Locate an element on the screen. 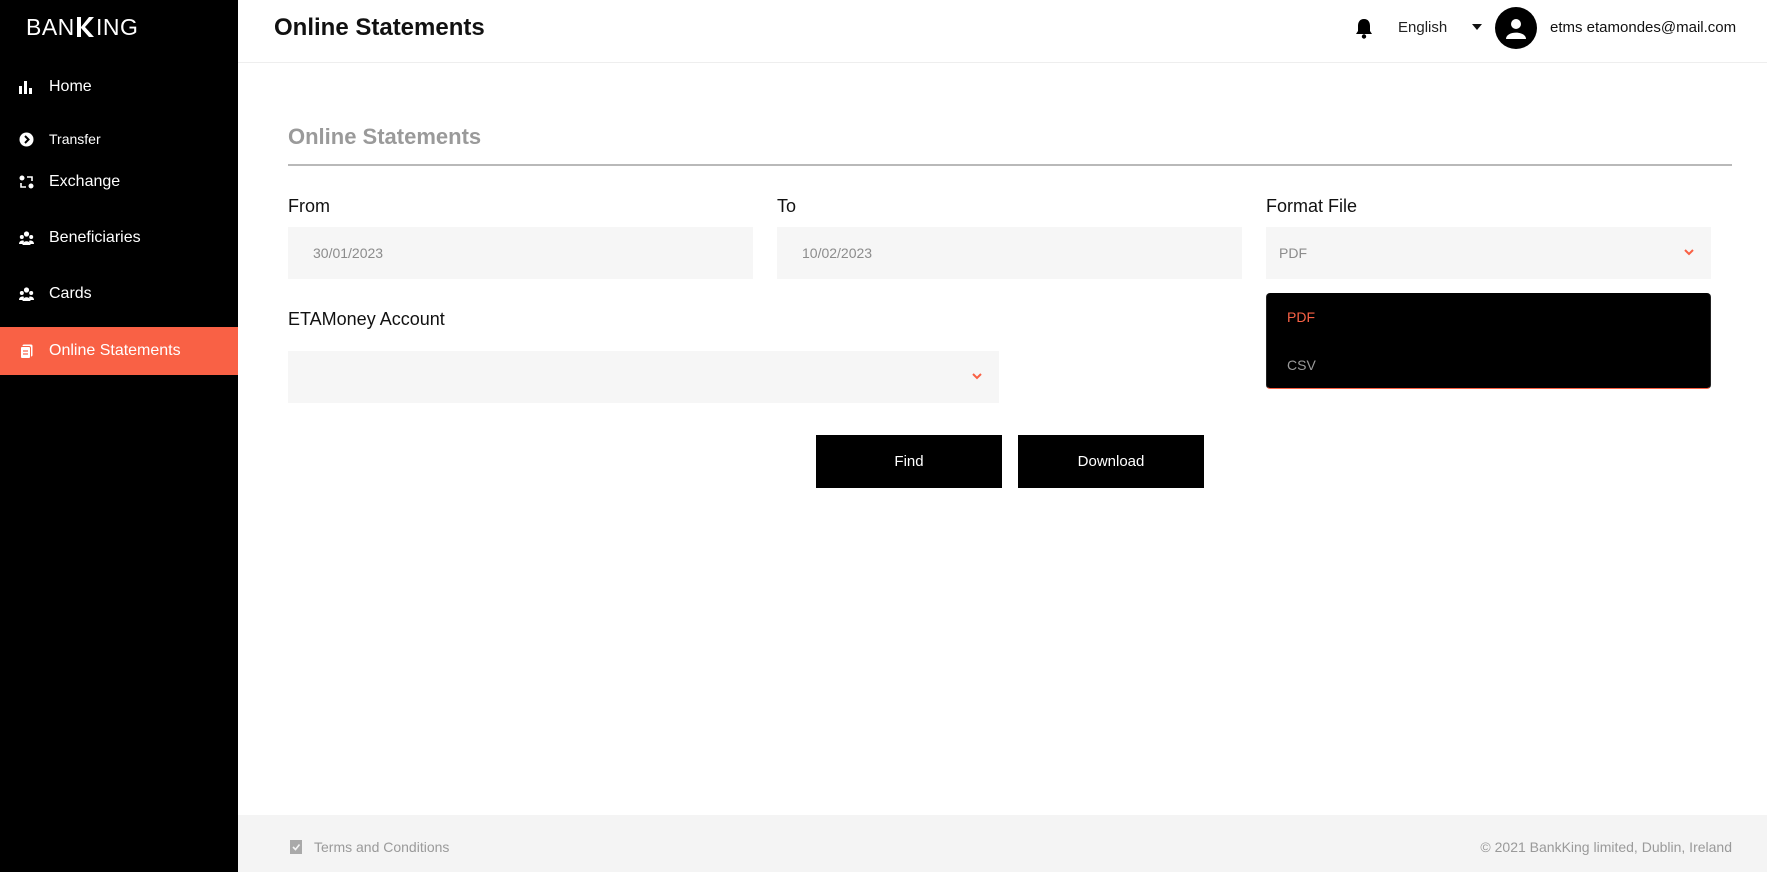 The width and height of the screenshot is (1767, 872). terms-link: Terms and Conditions is located at coordinates (381, 847).